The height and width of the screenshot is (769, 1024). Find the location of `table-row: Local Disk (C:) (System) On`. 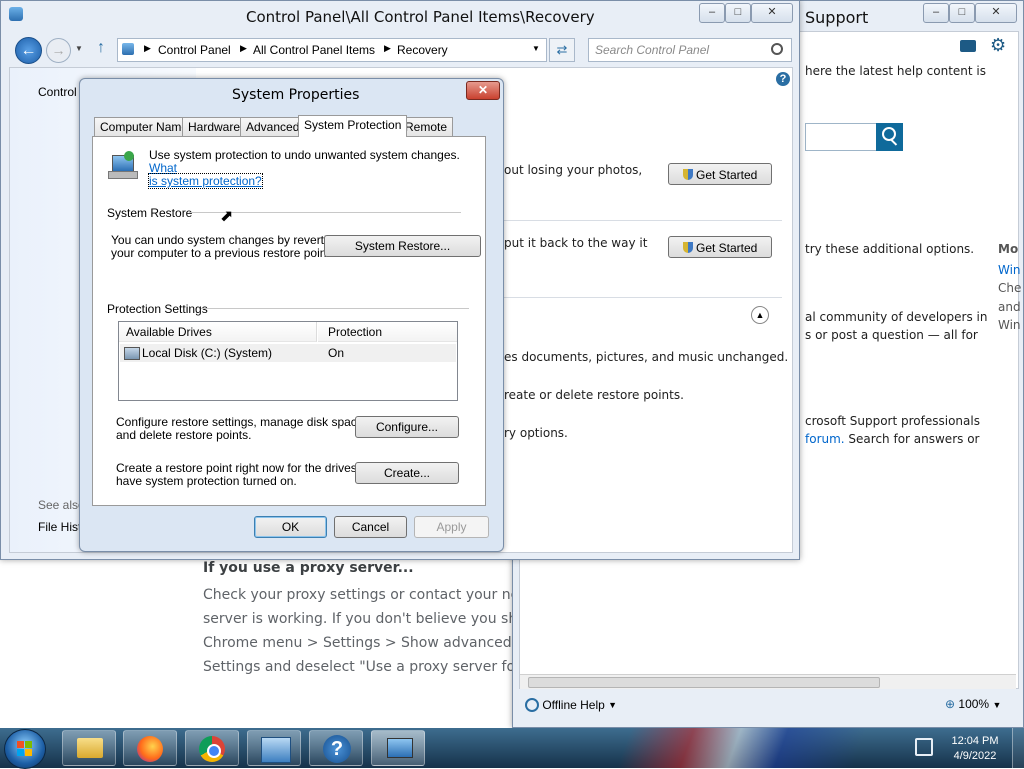

table-row: Local Disk (C:) (System) On is located at coordinates (288, 353).